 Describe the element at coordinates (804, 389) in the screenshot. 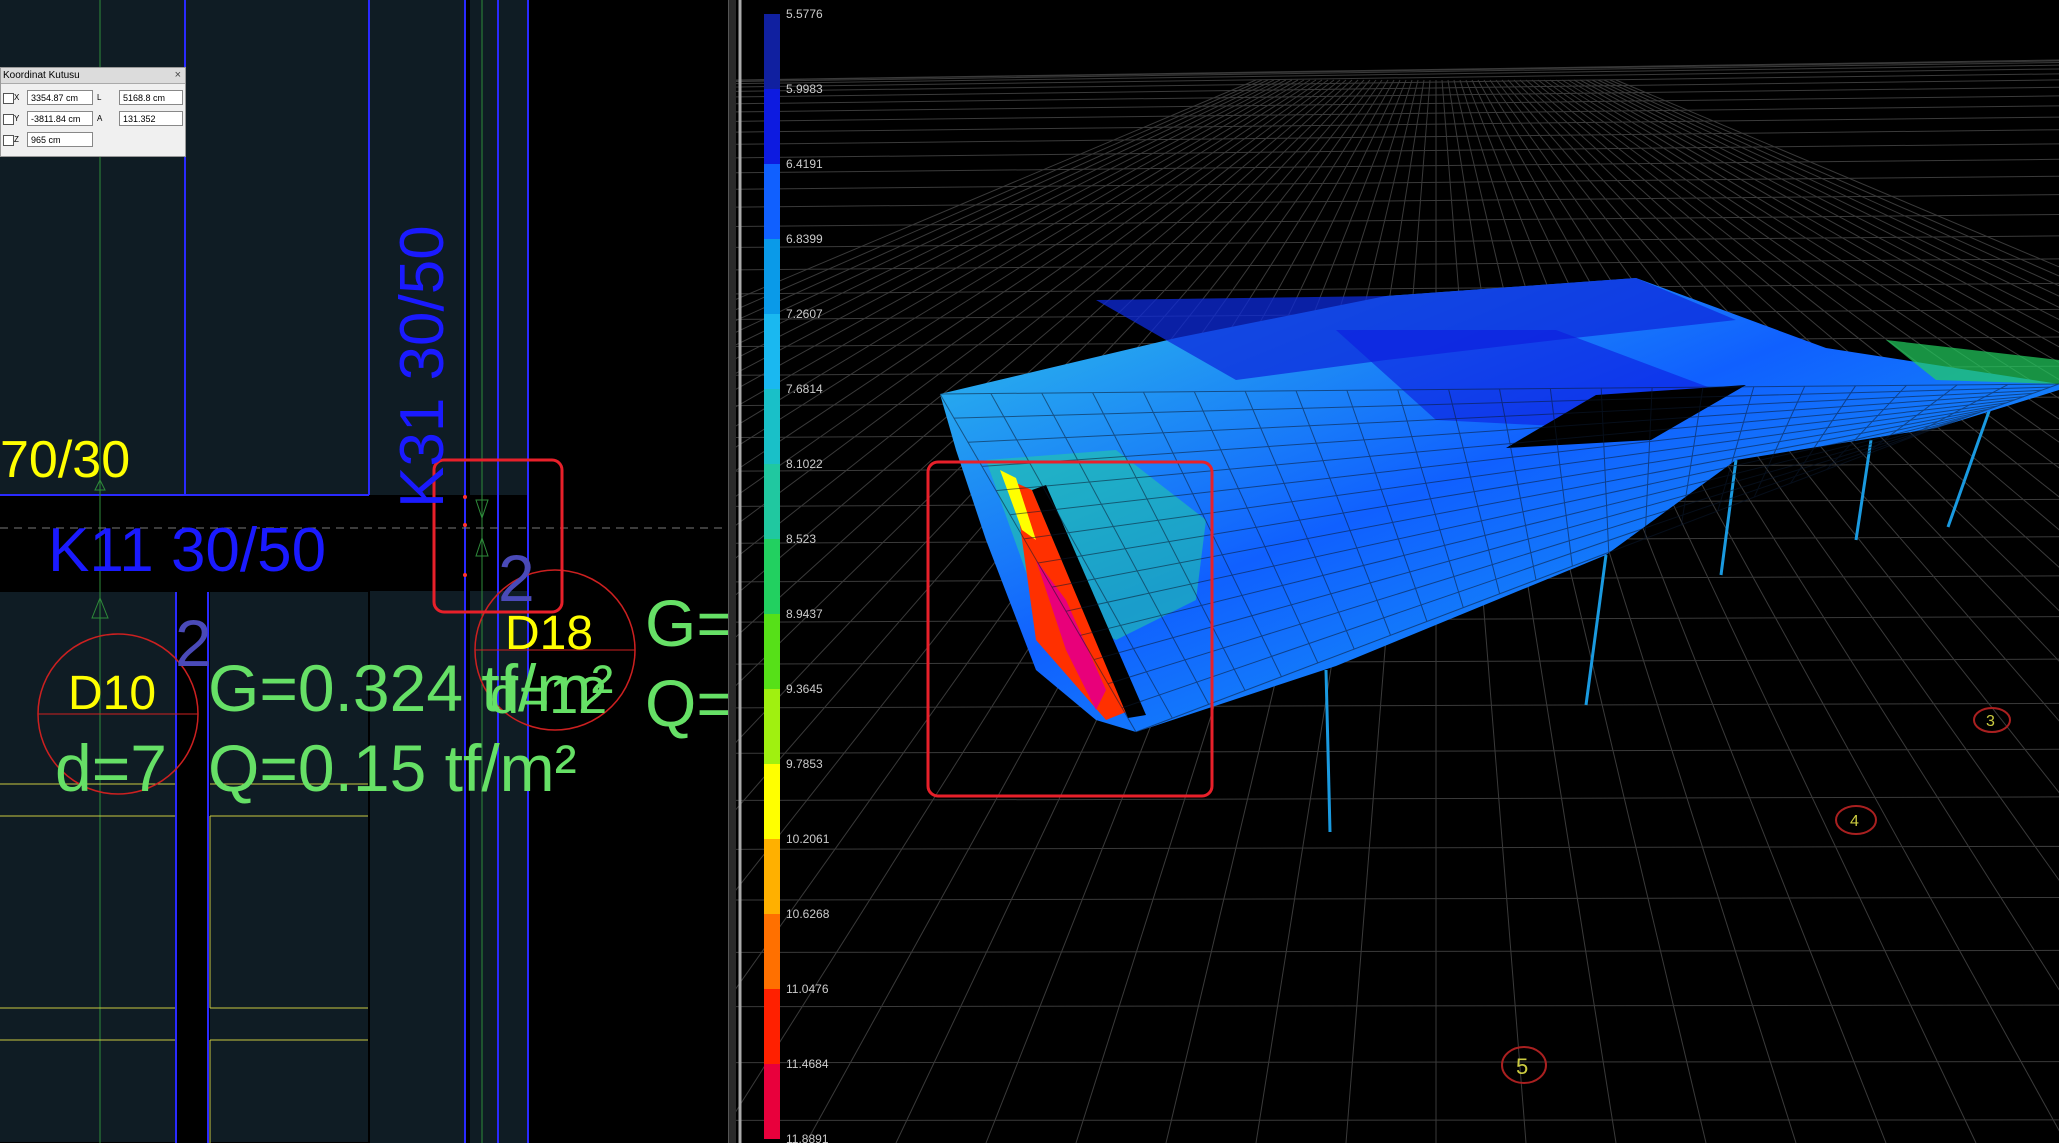

I see `legend-label: 7.6814` at that location.